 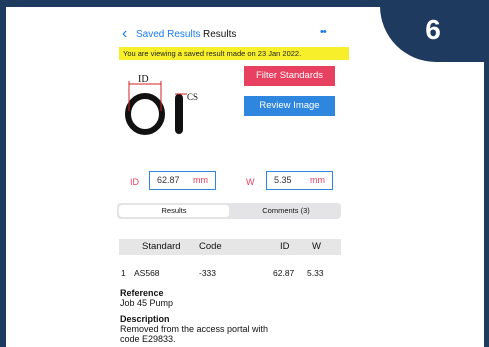 What do you see at coordinates (142, 293) in the screenshot?
I see `reference-title: Reference` at bounding box center [142, 293].